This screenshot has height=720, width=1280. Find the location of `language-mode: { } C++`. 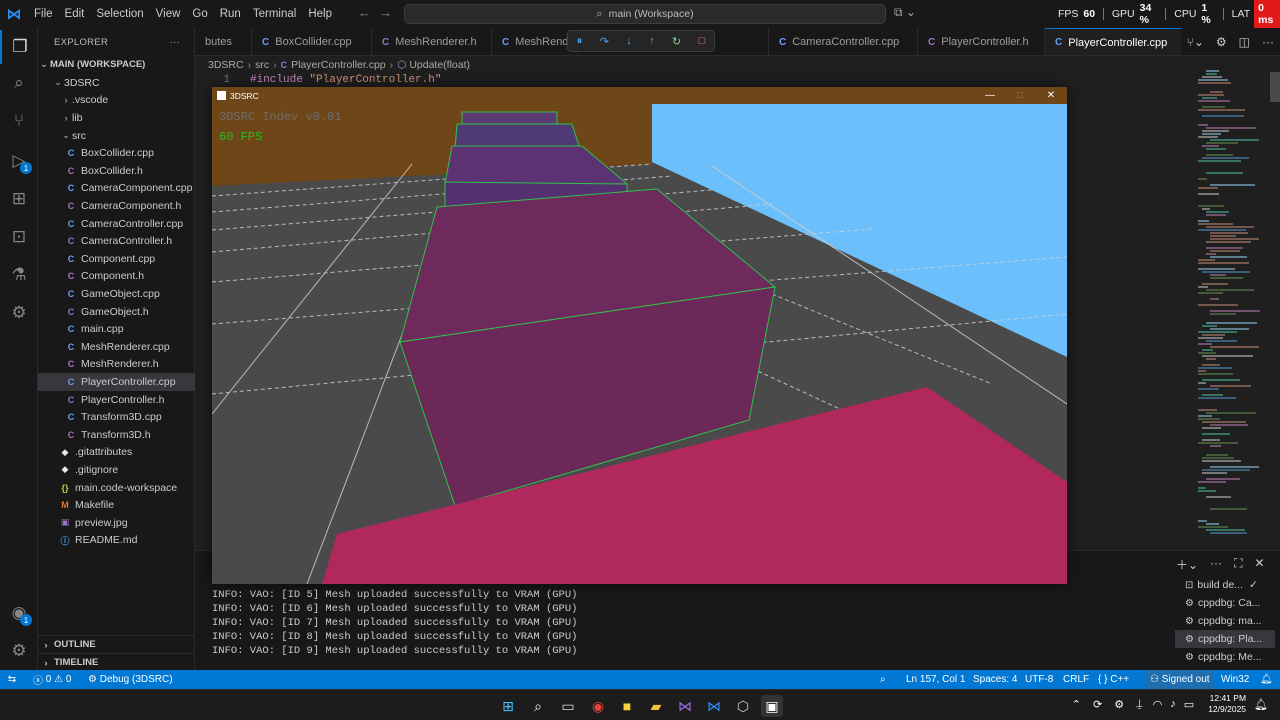

language-mode: { } C++ is located at coordinates (1113, 679).